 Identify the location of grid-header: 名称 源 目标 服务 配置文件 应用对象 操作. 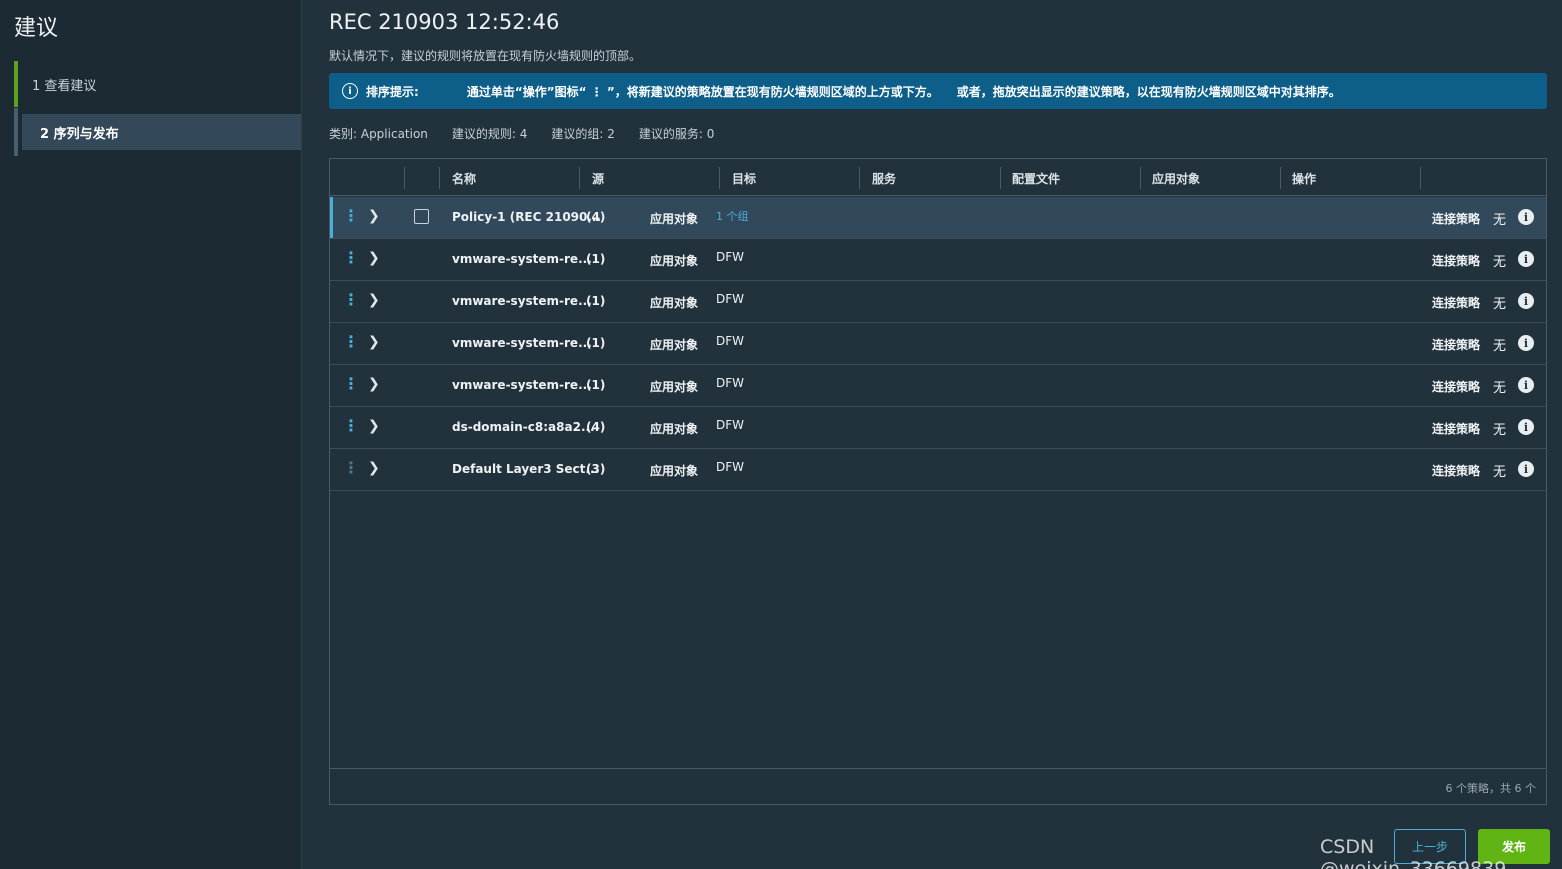
(938, 177).